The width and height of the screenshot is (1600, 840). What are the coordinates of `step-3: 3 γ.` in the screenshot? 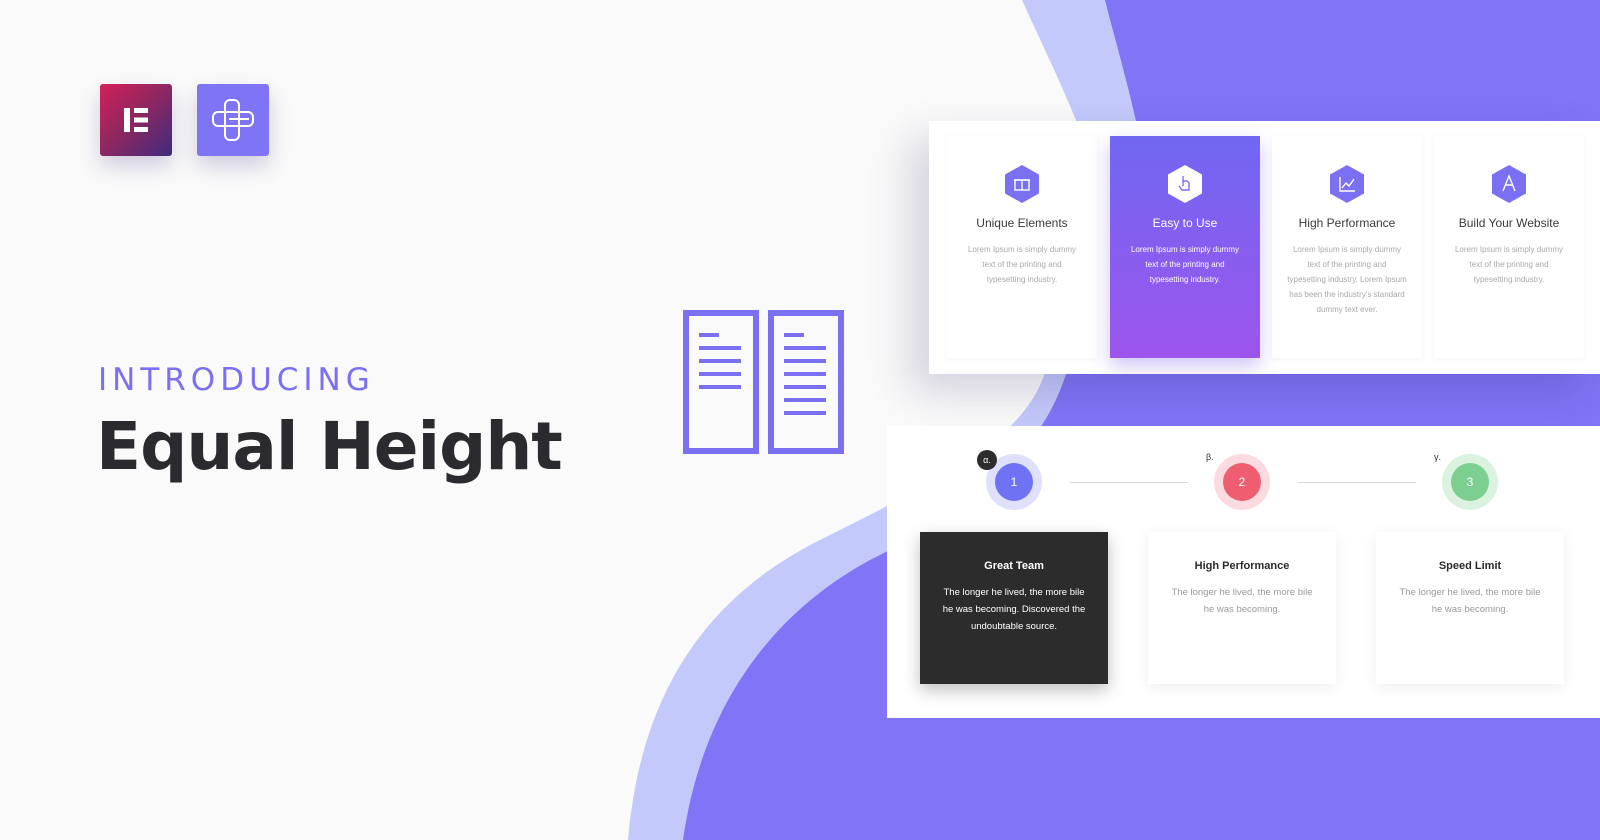 It's located at (1466, 481).